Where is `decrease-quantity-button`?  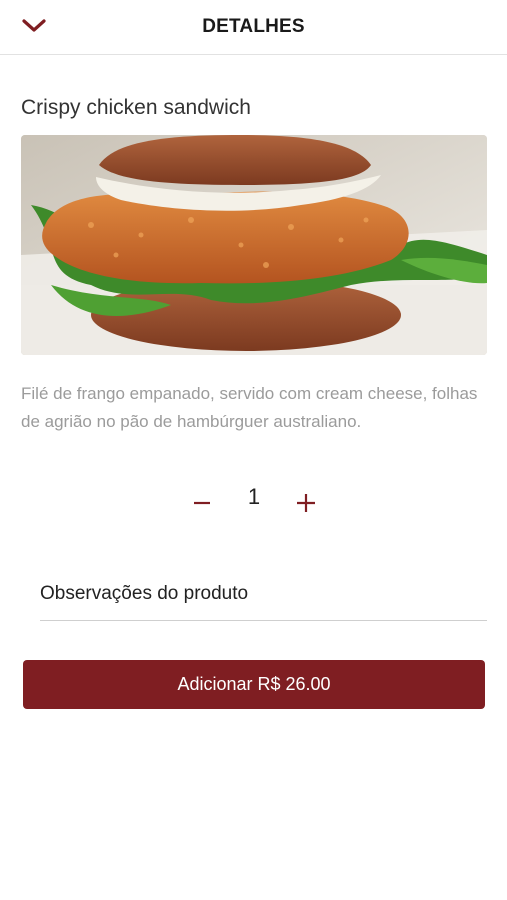 decrease-quantity-button is located at coordinates (202, 503).